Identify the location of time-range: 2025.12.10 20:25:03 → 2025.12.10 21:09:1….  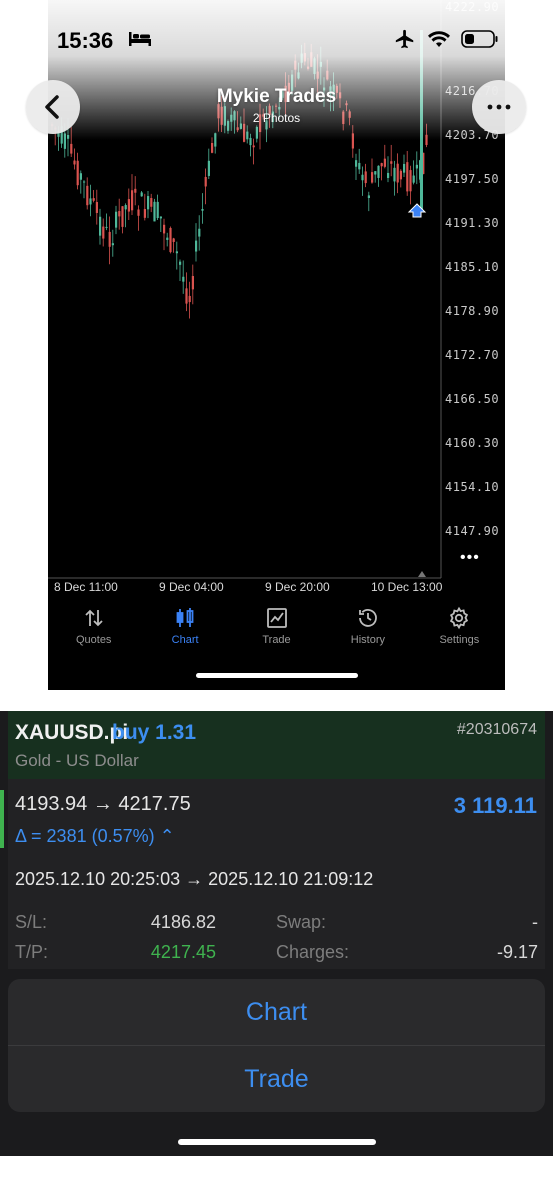
(194, 879).